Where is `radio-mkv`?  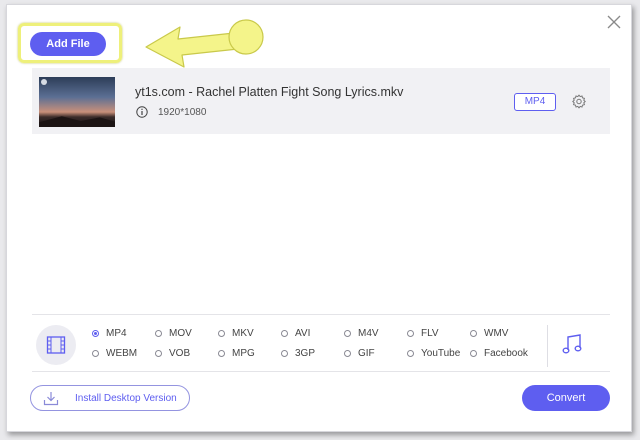
radio-mkv is located at coordinates (221, 333).